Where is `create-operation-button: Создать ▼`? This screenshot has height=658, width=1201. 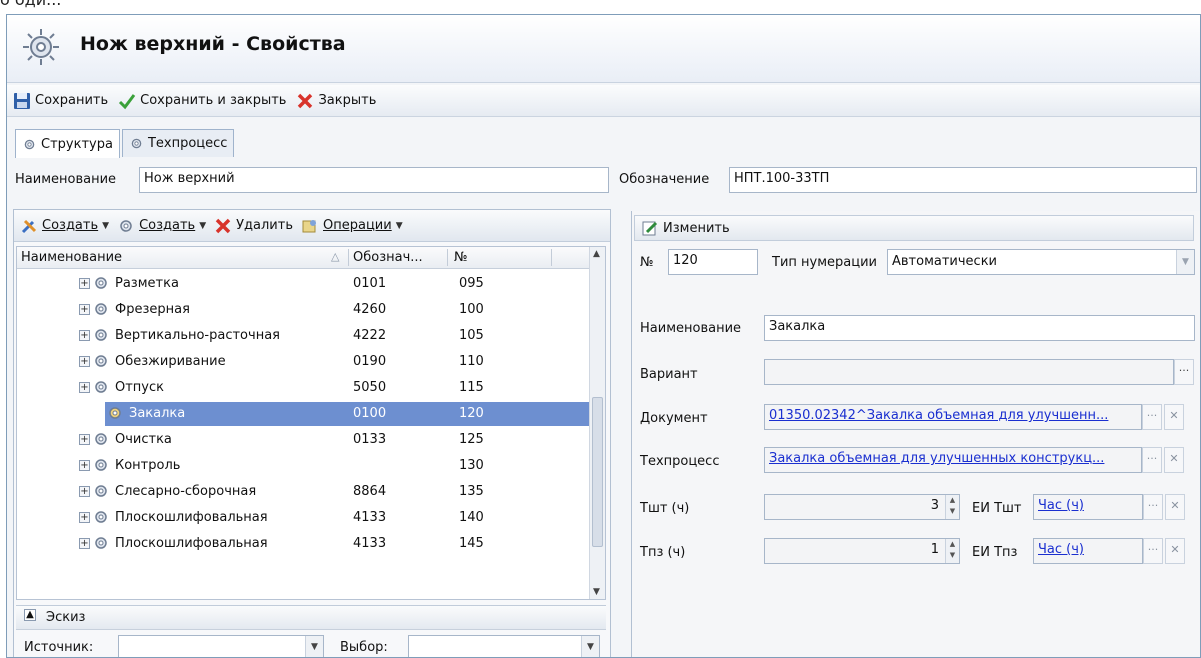 create-operation-button: Создать ▼ is located at coordinates (64, 226).